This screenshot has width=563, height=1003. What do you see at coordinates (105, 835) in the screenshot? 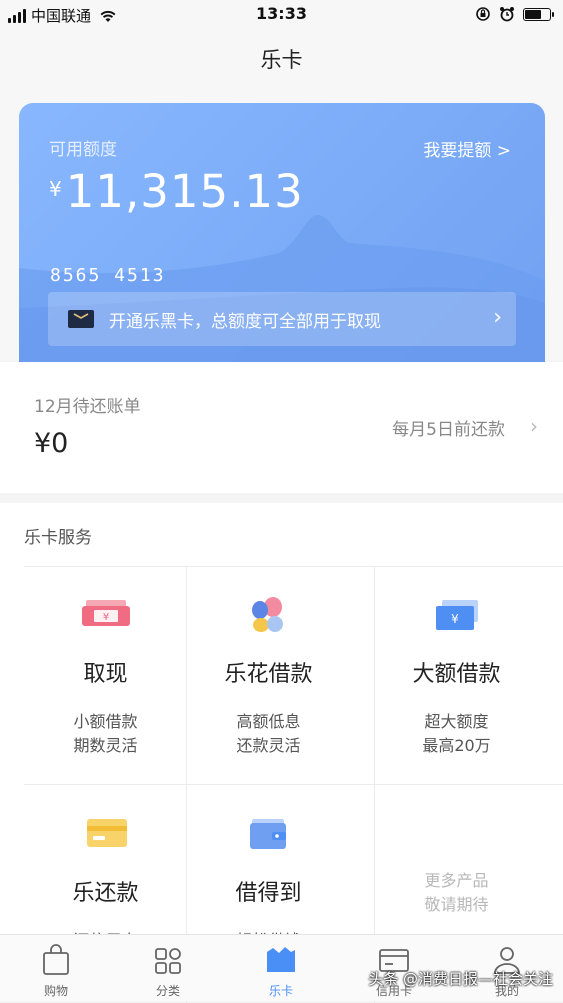
I see `repay-card-icon` at bounding box center [105, 835].